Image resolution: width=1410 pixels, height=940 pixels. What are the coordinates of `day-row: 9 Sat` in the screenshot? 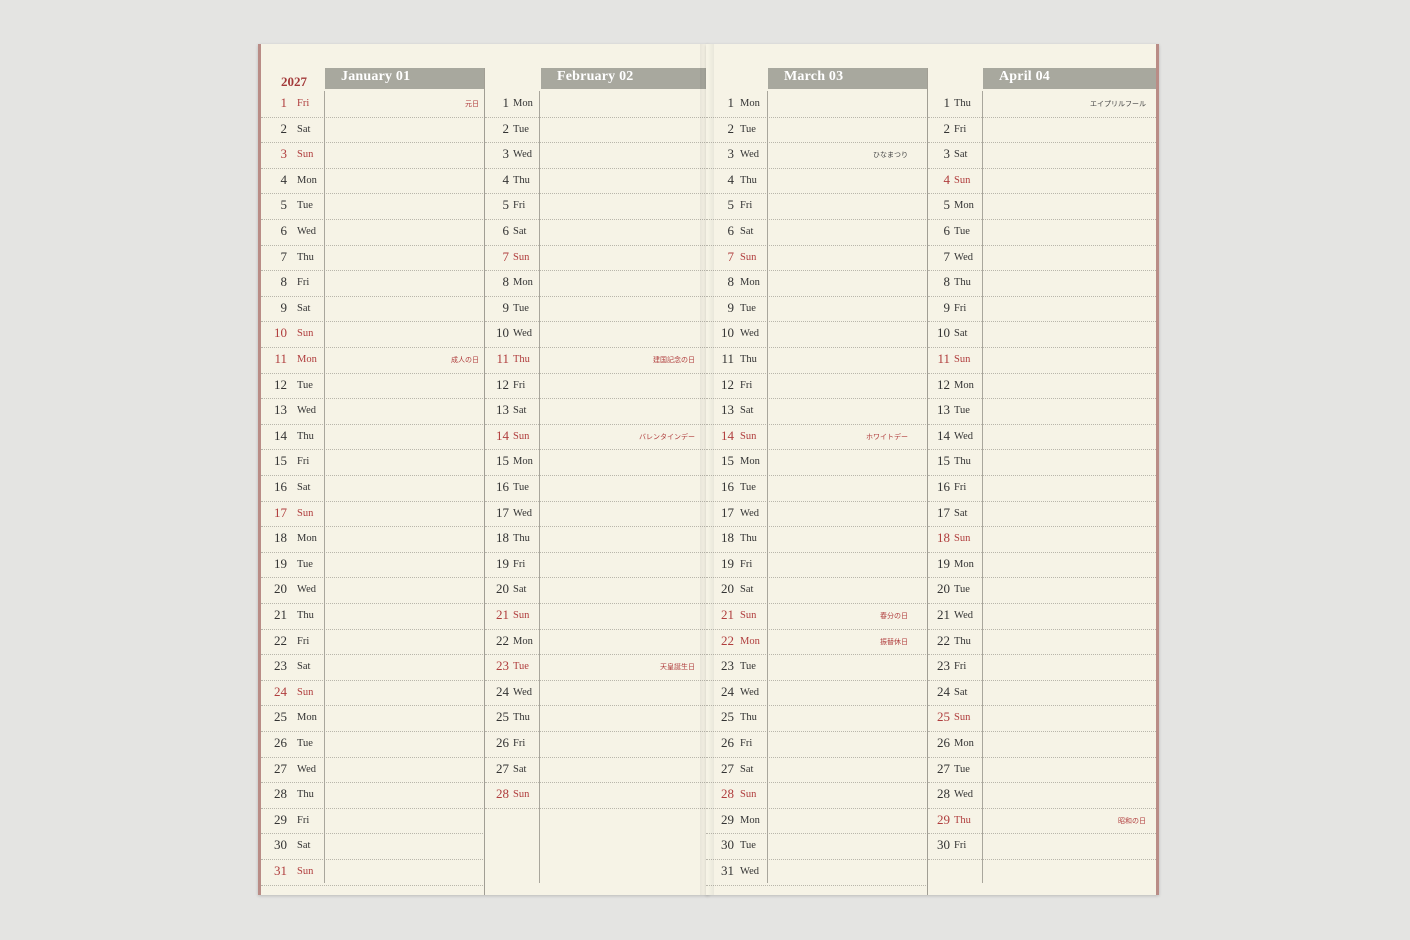 It's located at (373, 309).